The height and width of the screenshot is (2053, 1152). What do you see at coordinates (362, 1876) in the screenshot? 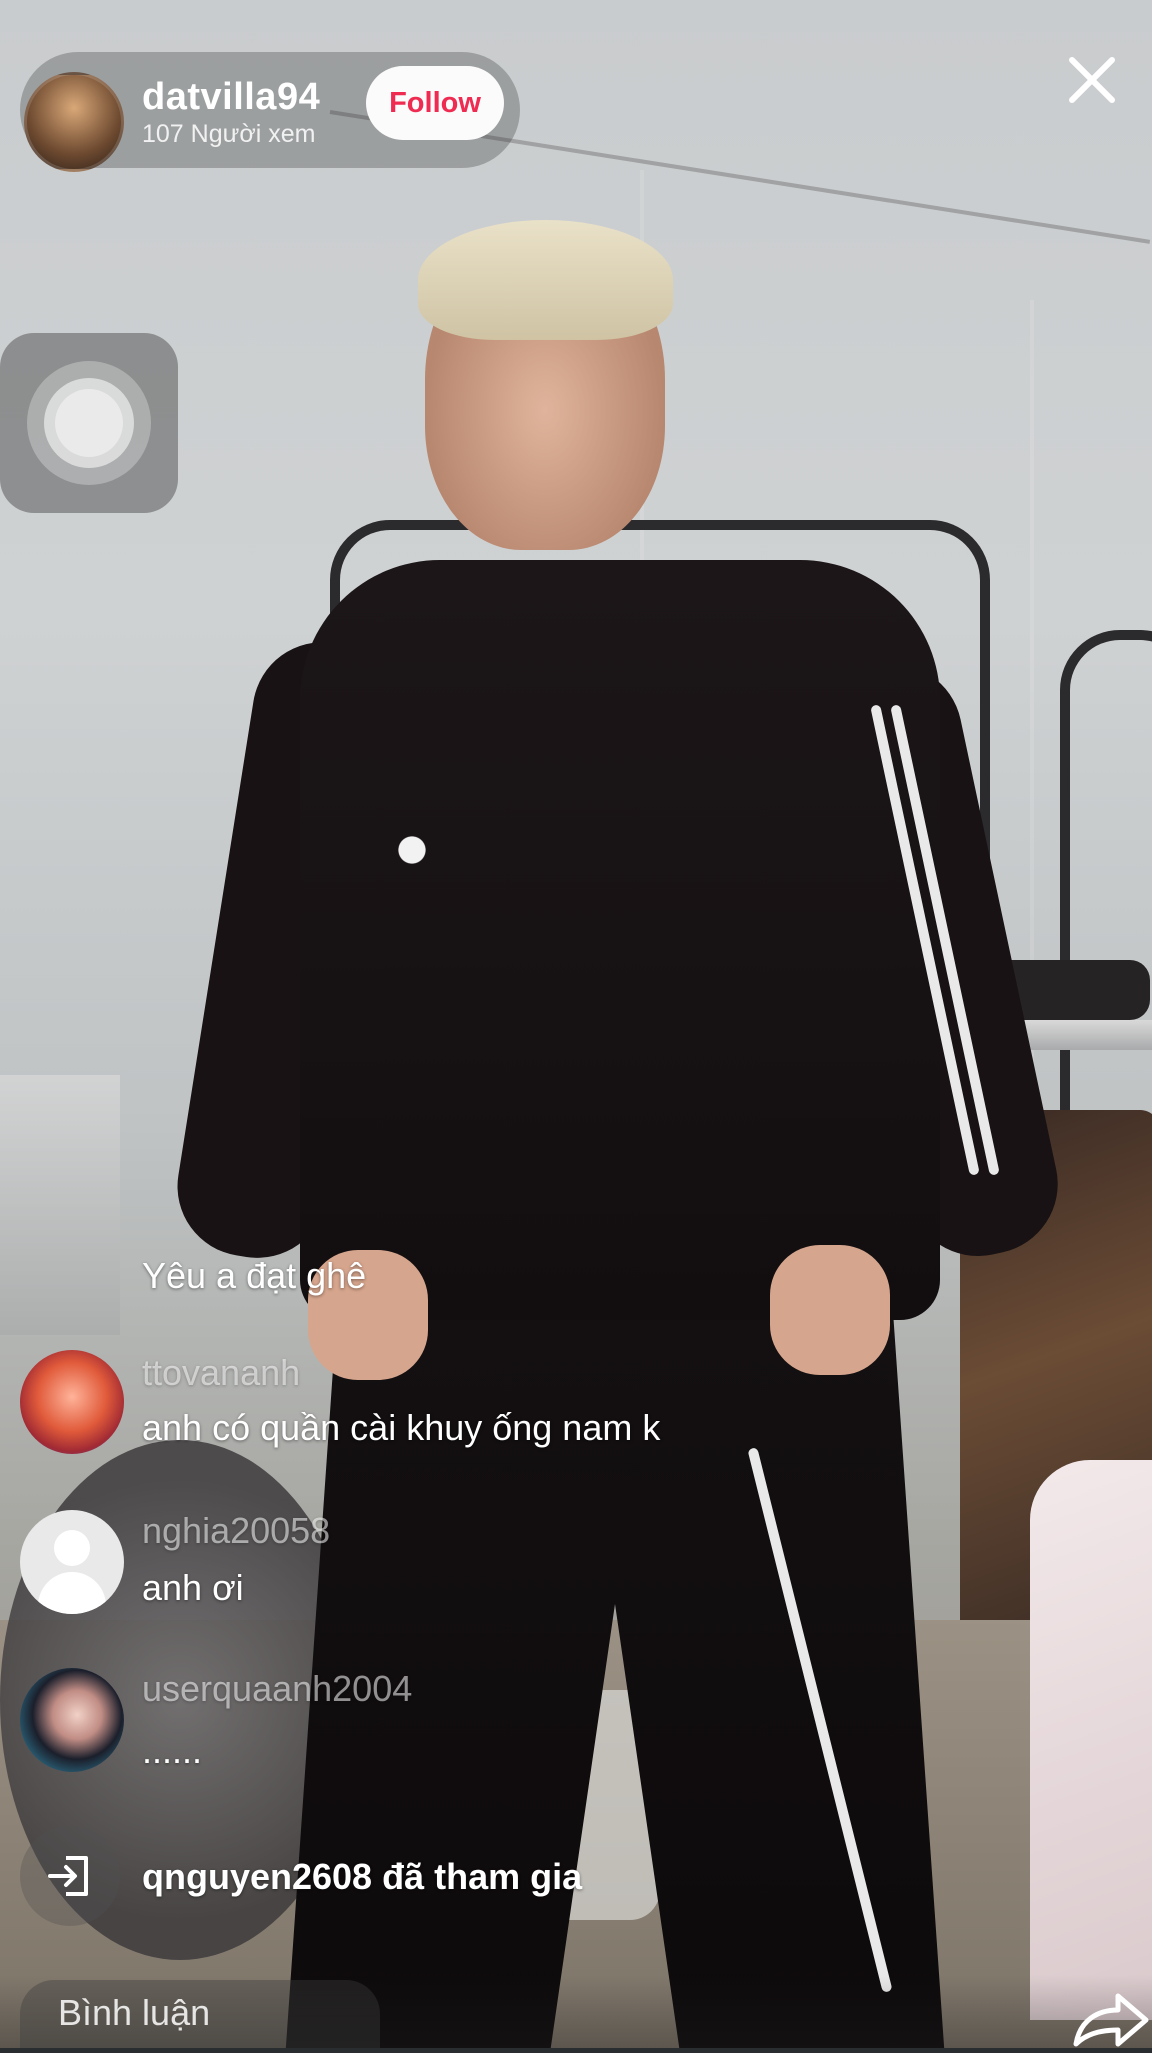
I see `join-notice: qnguyen2608 đã tham gia` at bounding box center [362, 1876].